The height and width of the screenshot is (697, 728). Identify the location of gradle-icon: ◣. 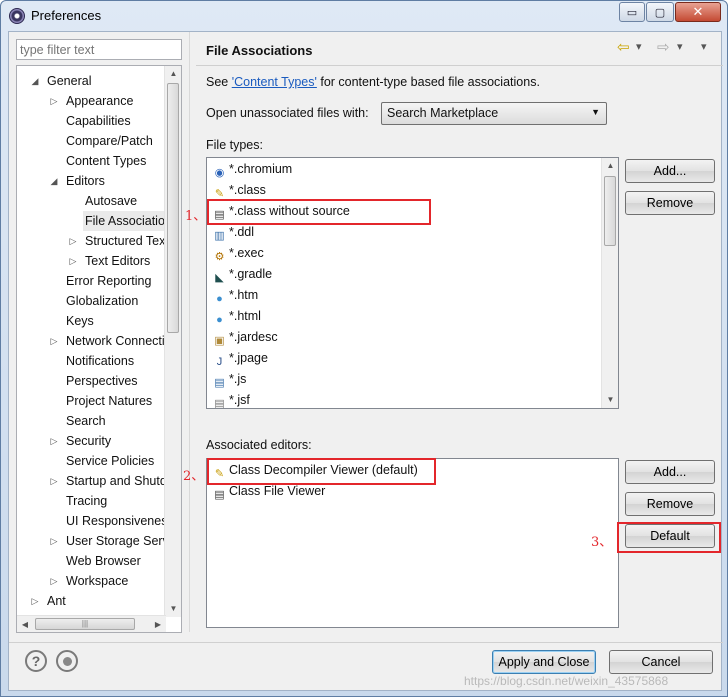
(219, 278).